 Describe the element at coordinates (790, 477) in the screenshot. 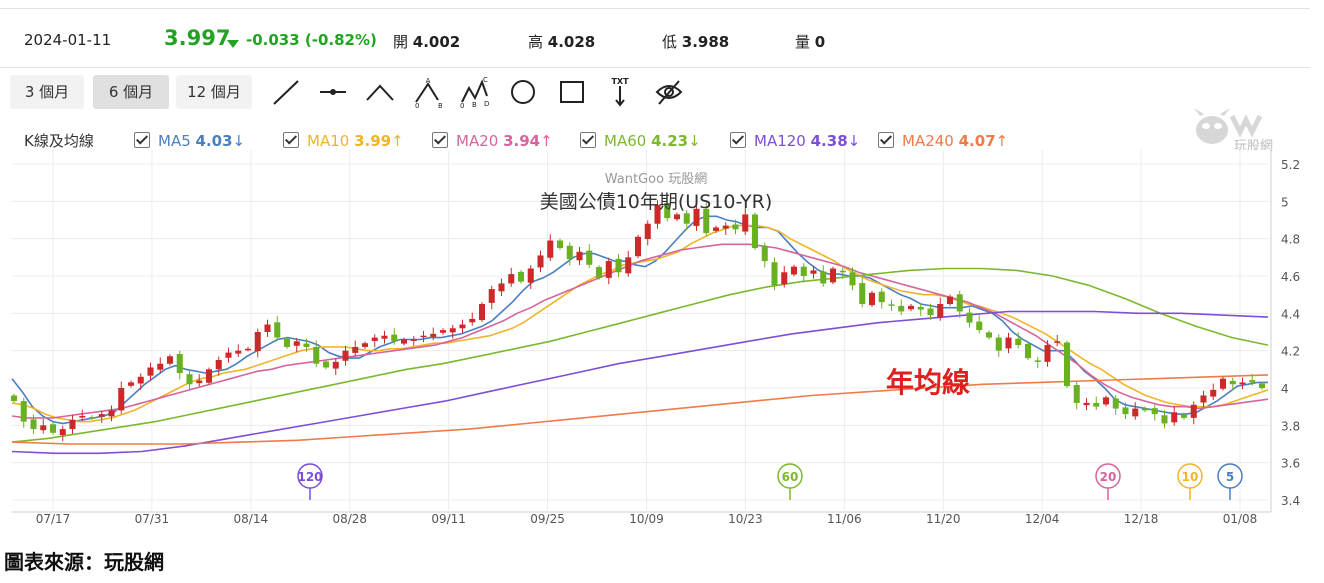

I see `ma-marker-label: 60` at that location.